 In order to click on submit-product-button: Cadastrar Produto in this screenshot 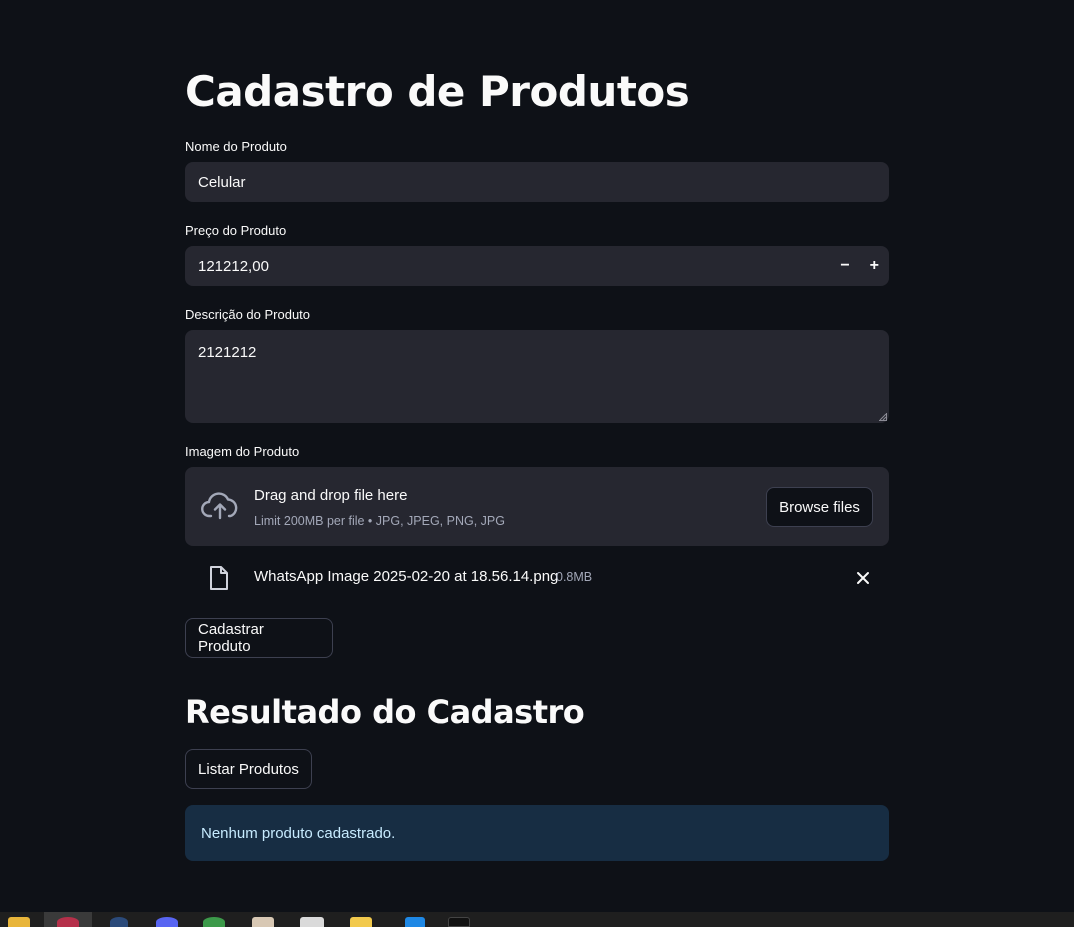, I will do `click(259, 638)`.